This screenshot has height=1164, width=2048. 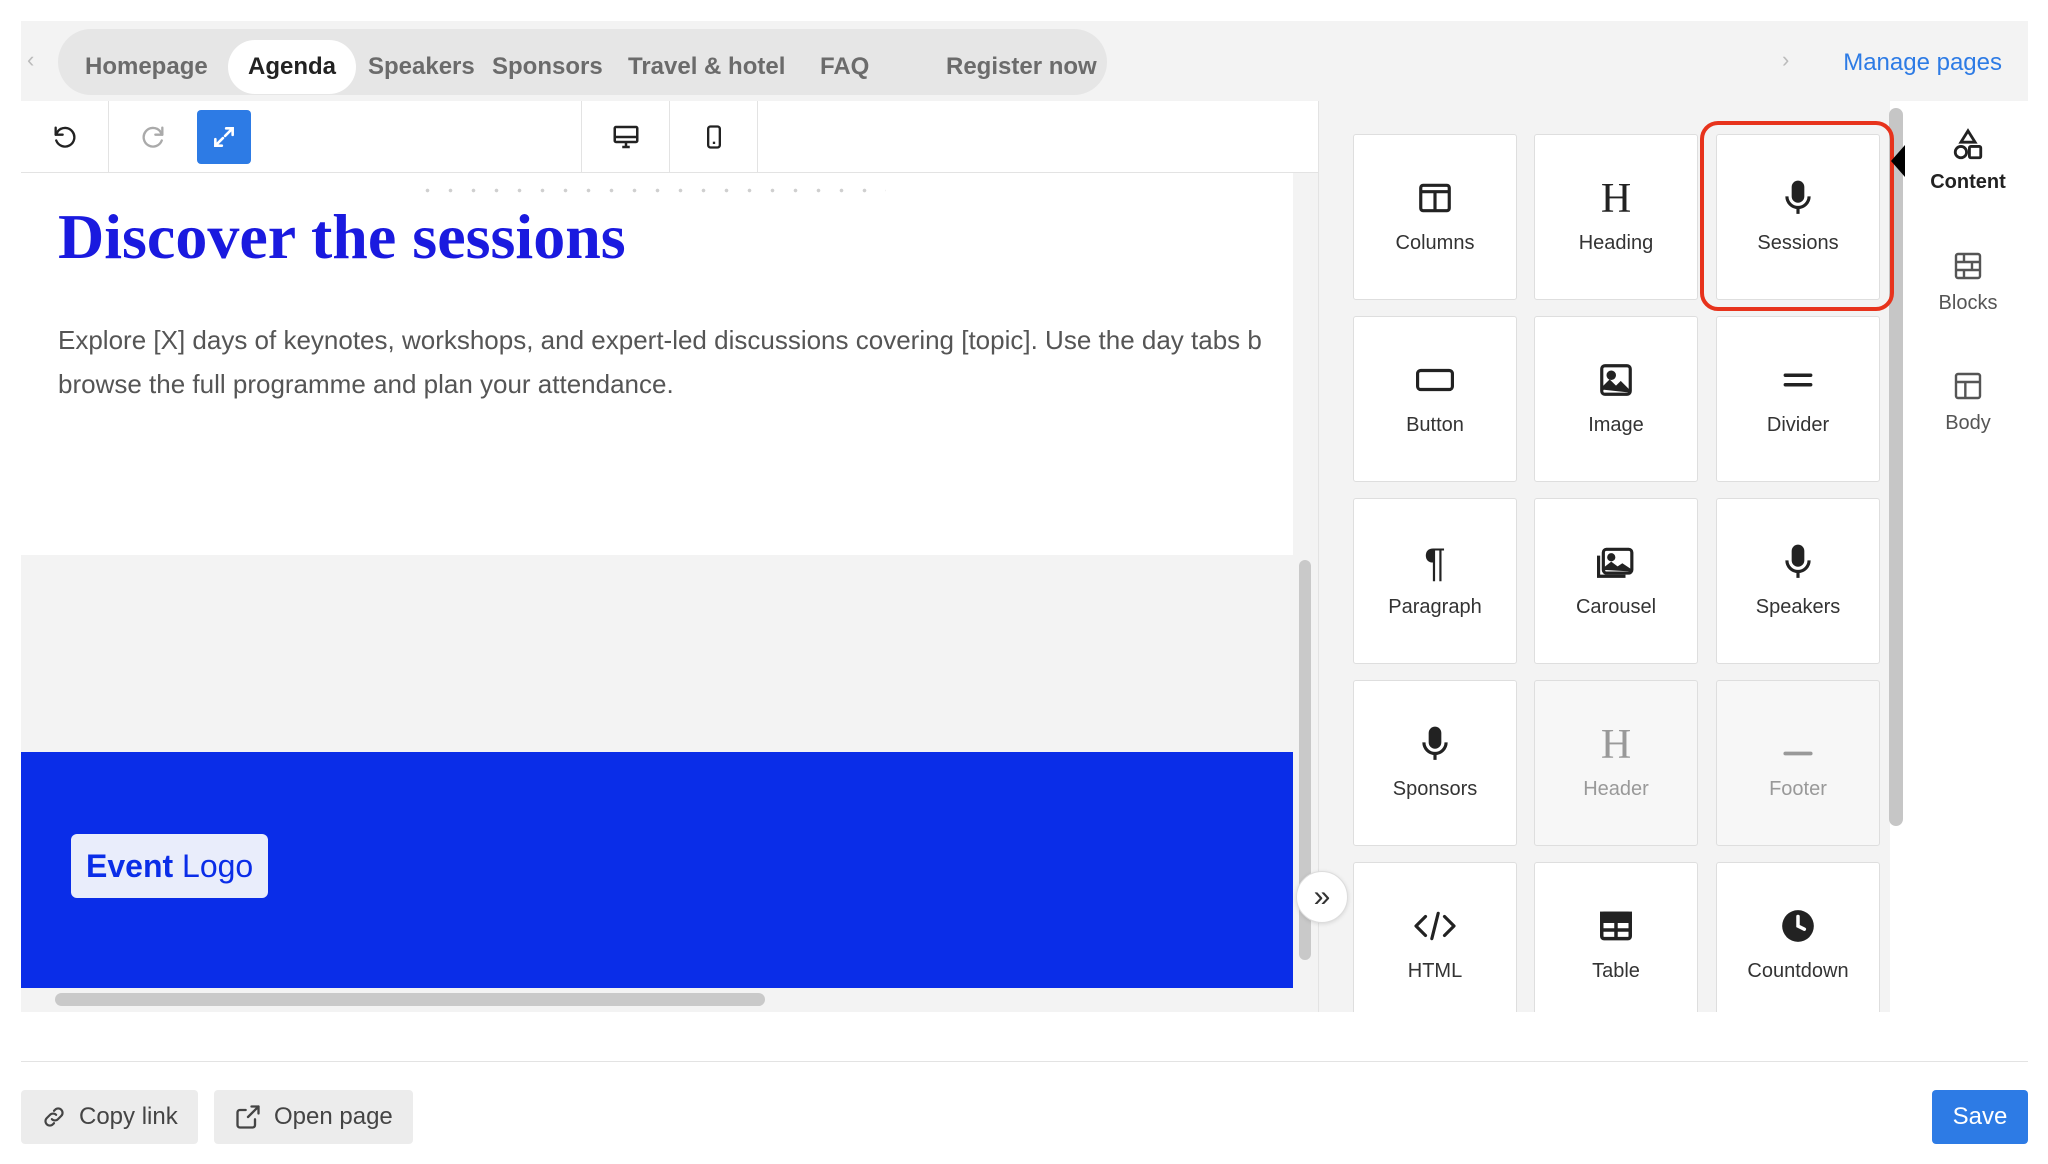 What do you see at coordinates (1968, 303) in the screenshot?
I see `side-tab-label: Blocks` at bounding box center [1968, 303].